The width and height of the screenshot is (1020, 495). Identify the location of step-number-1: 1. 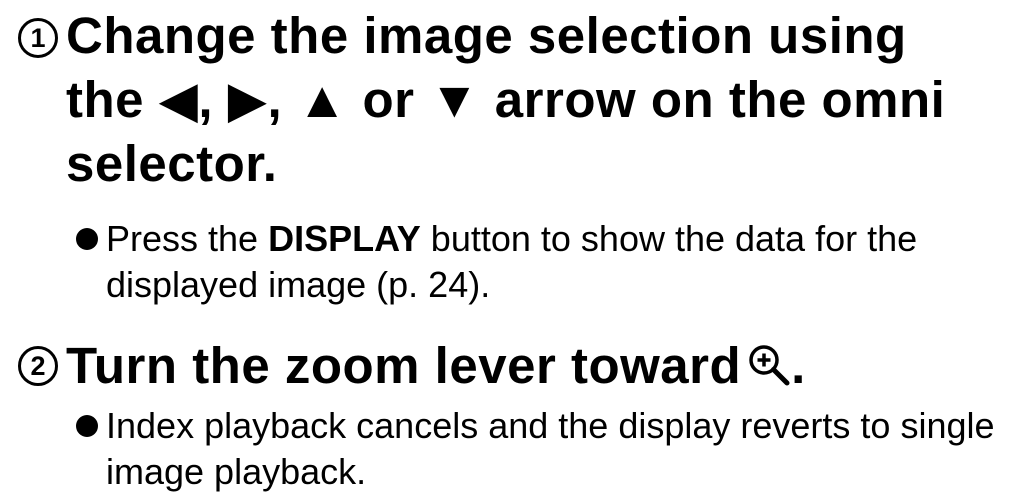
(38, 38).